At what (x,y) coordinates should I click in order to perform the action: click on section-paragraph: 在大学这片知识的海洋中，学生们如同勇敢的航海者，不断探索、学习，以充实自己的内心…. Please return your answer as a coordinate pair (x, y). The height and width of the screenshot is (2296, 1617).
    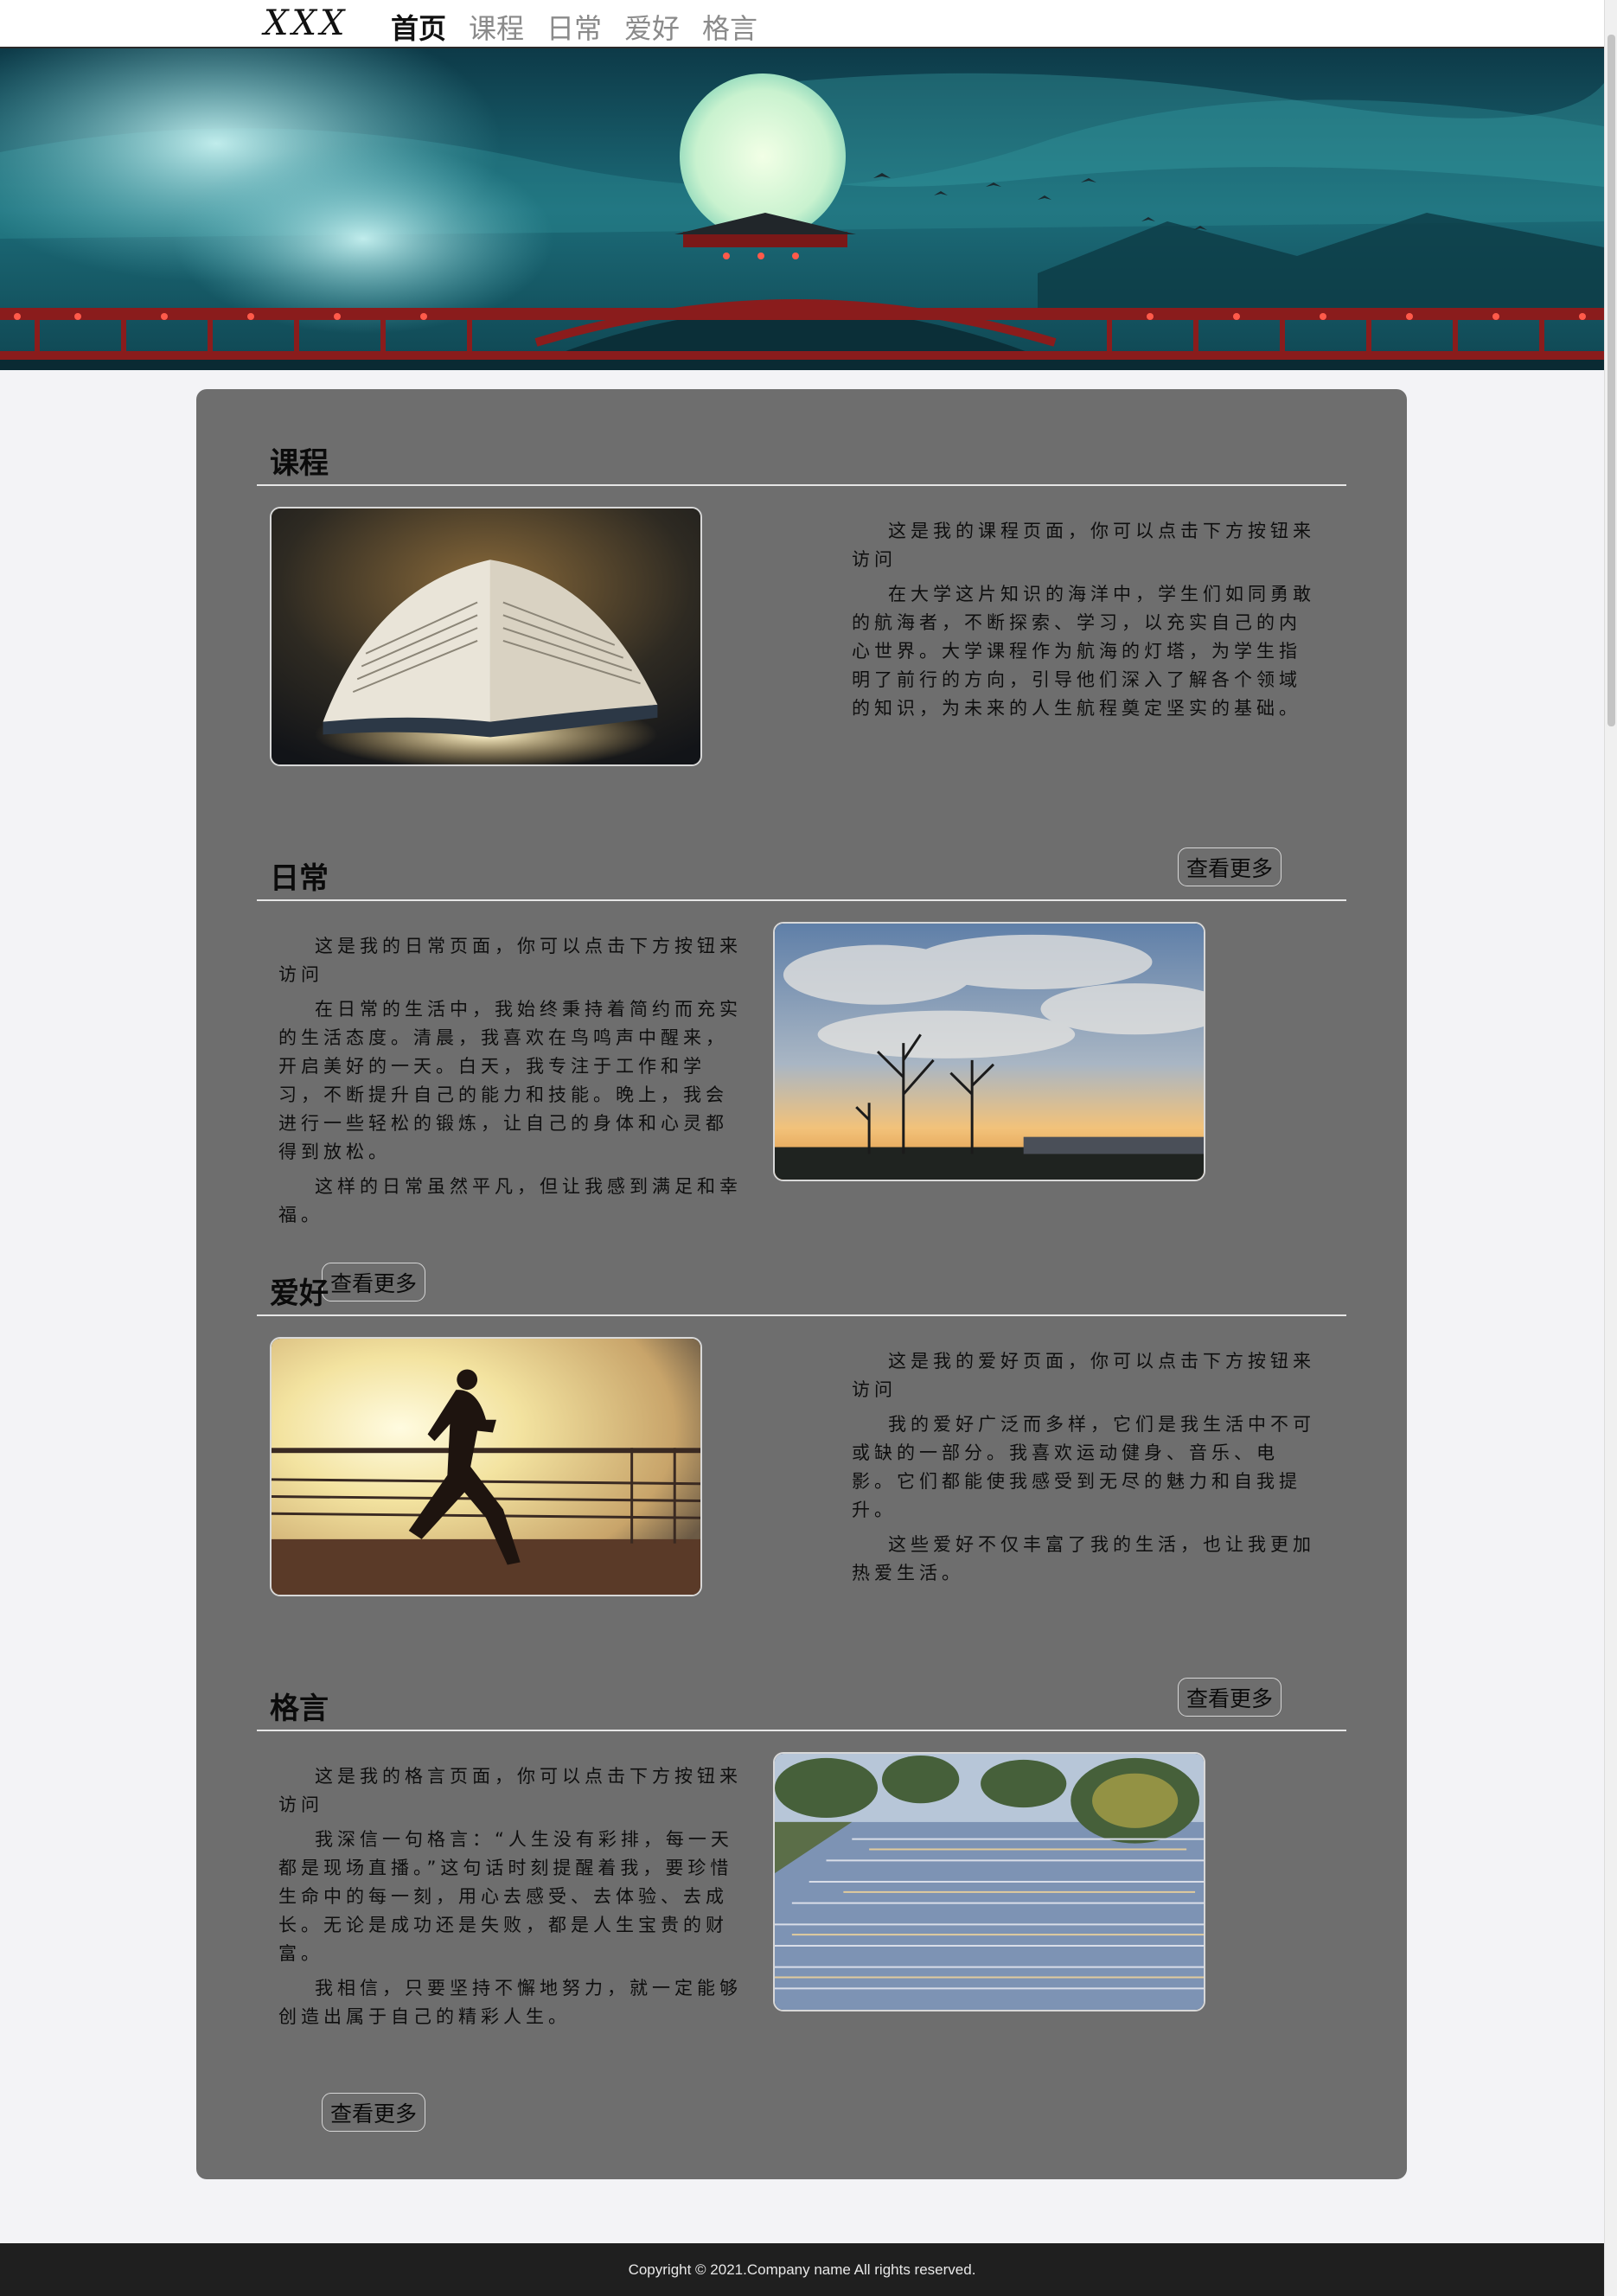
    Looking at the image, I should click on (1083, 651).